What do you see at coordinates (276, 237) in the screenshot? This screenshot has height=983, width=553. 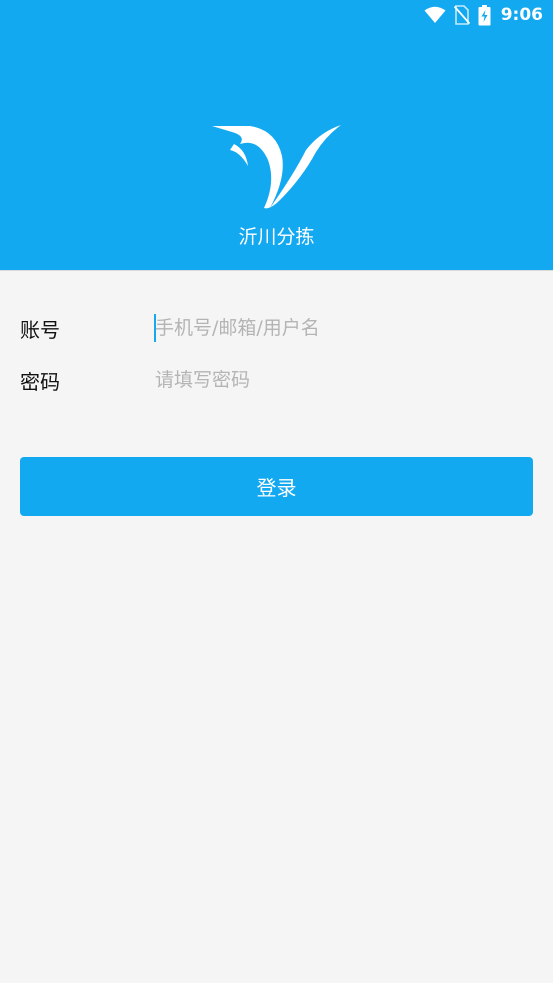 I see `app-name: 沂川分拣` at bounding box center [276, 237].